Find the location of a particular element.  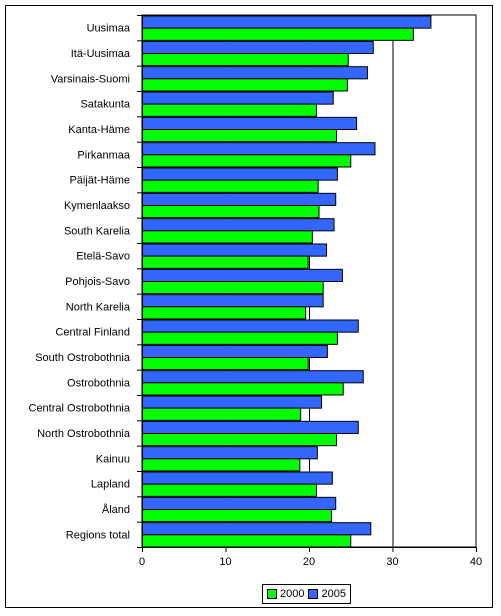

category-label-11: North Karelia is located at coordinates (98, 307).